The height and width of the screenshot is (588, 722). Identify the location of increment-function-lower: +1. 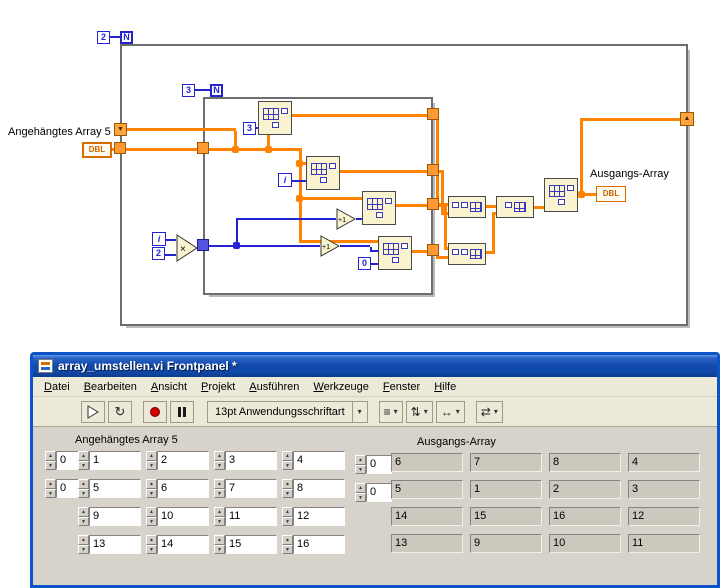
(330, 246).